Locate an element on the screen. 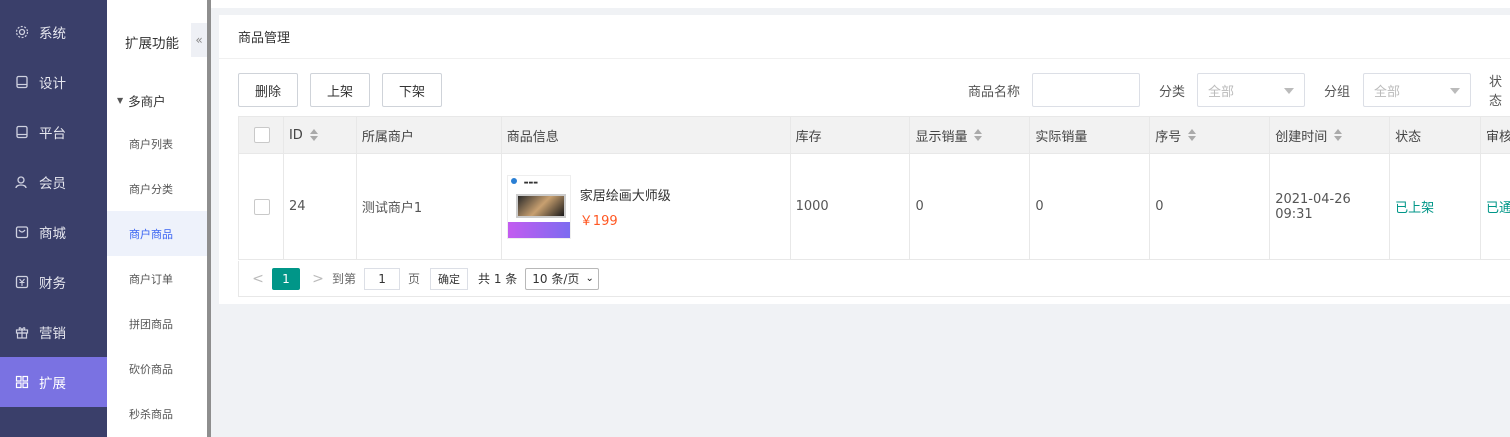 The image size is (1510, 437). main-nav: 系统 设计 平台 会员 商城 财务 营销 扩展 is located at coordinates (53, 218).